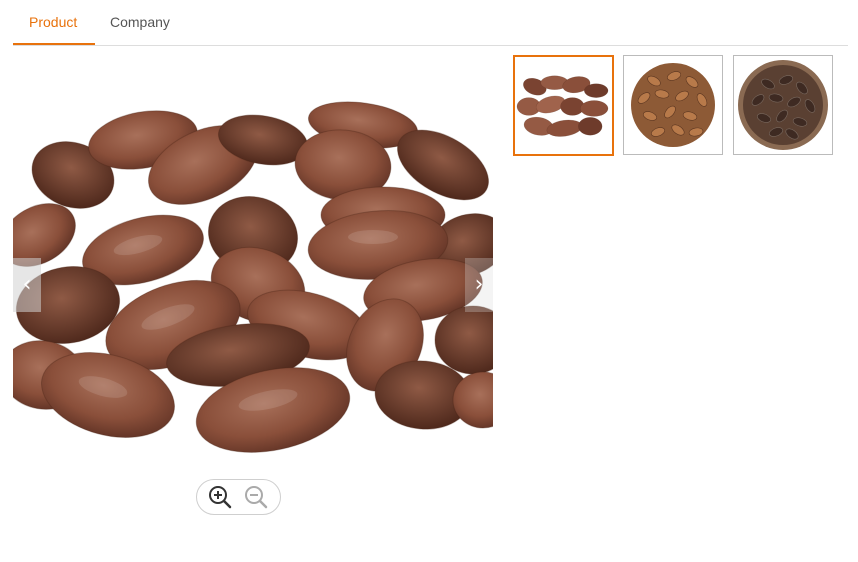 Image resolution: width=858 pixels, height=562 pixels. Describe the element at coordinates (430, 23) in the screenshot. I see `tab-bar: Product Company` at that location.